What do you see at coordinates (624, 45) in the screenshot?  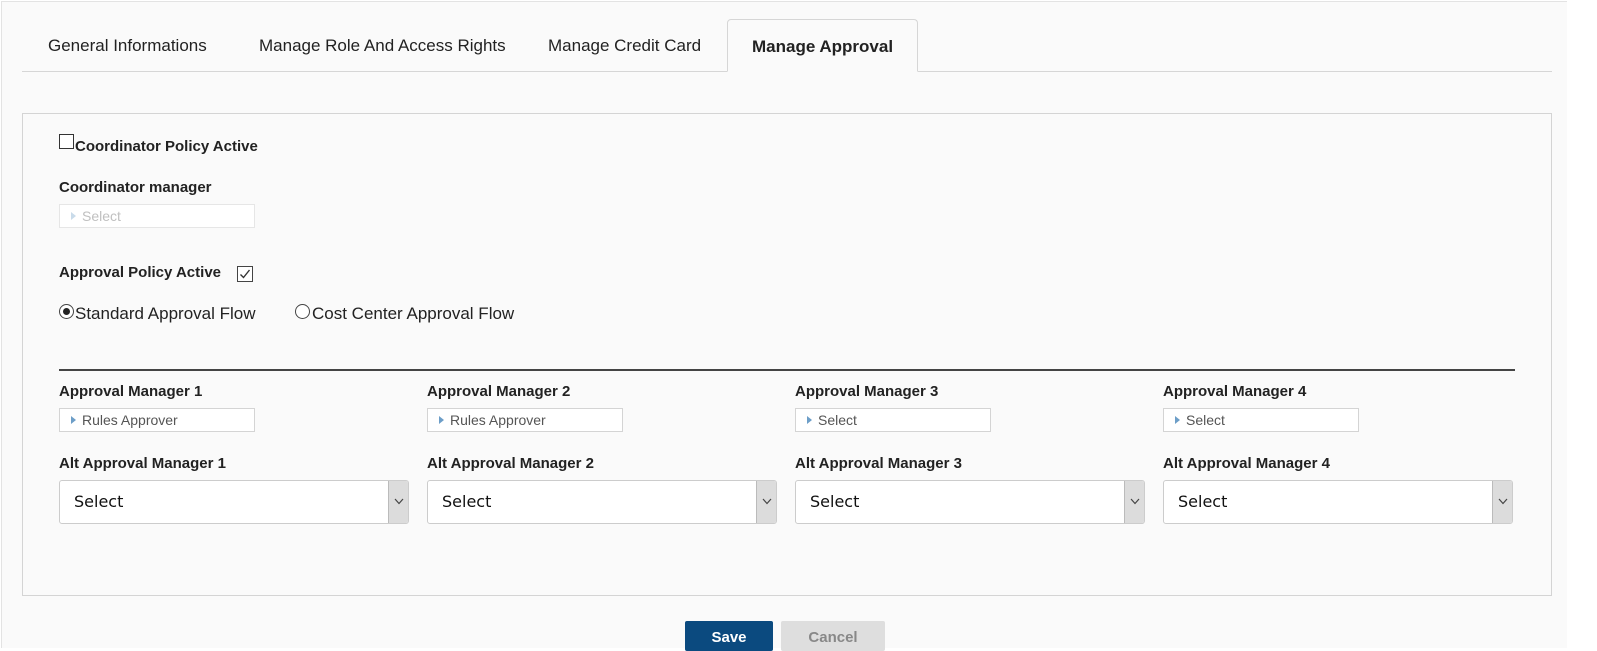 I see `tab-manage-credit-card: Manage Credit Card` at bounding box center [624, 45].